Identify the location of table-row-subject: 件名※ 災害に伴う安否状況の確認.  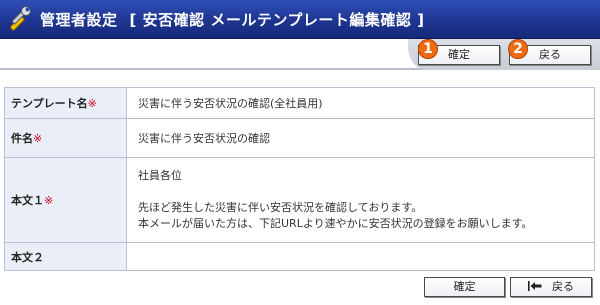
(299, 138).